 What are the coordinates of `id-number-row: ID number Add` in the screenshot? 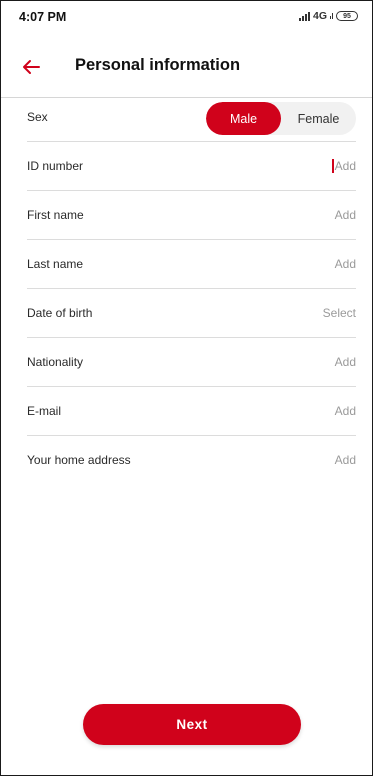 It's located at (191, 166).